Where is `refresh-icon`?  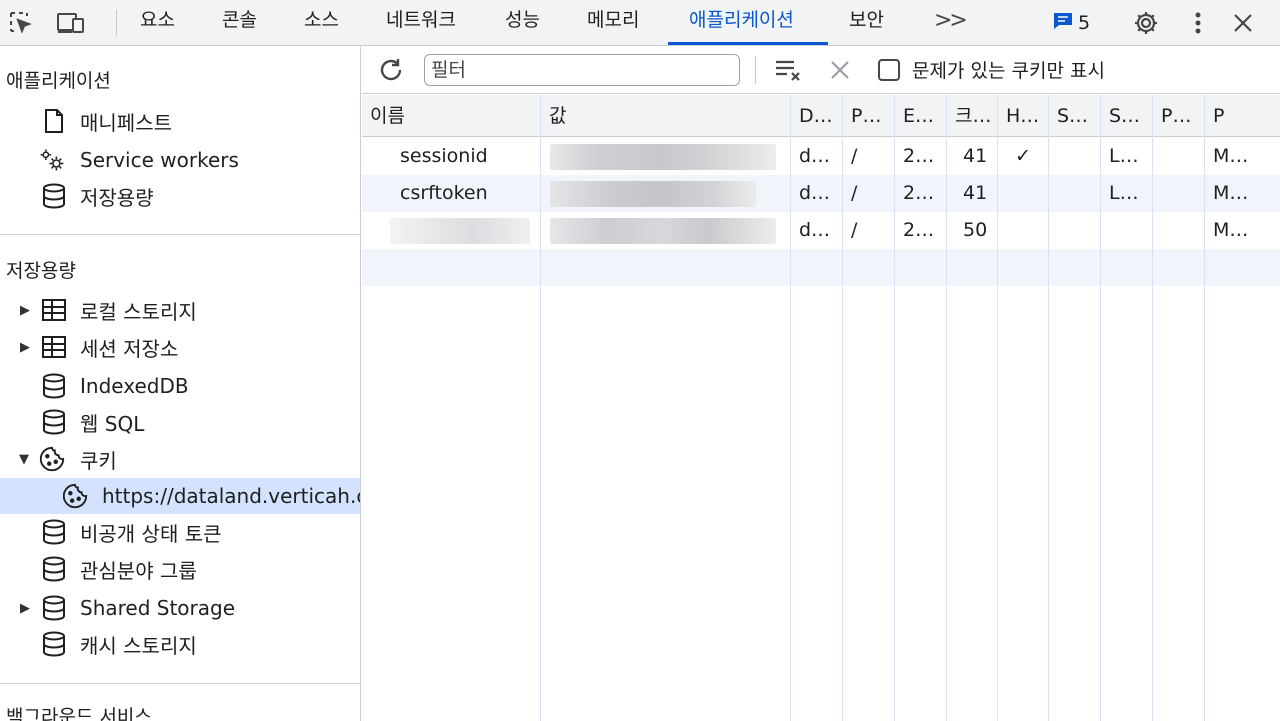 refresh-icon is located at coordinates (391, 70).